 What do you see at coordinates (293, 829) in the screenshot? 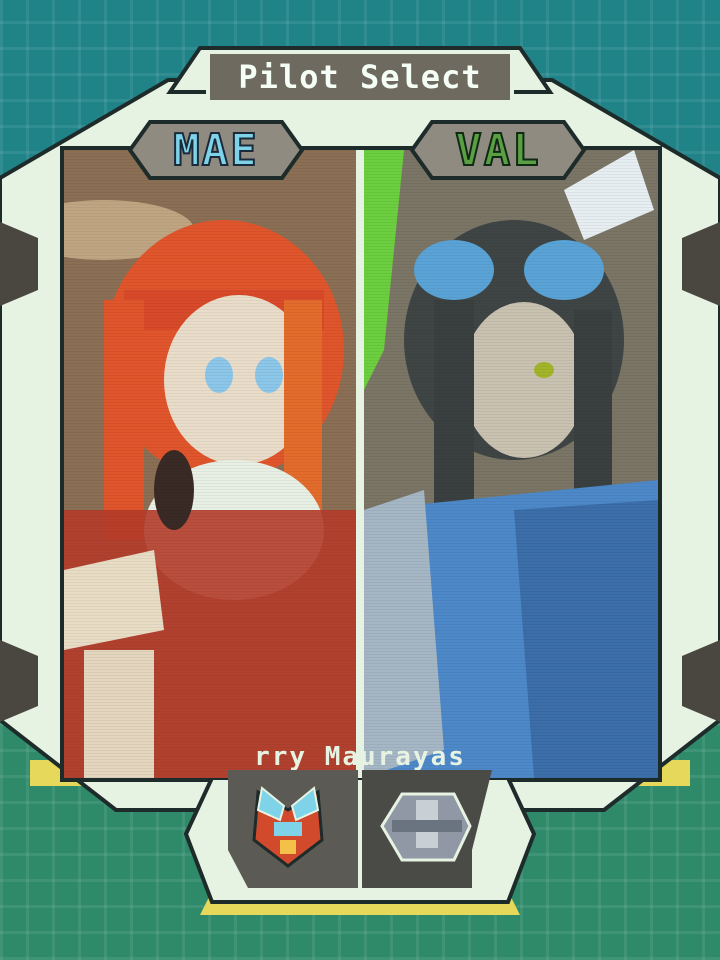
I see `butterfly-emblem-icon` at bounding box center [293, 829].